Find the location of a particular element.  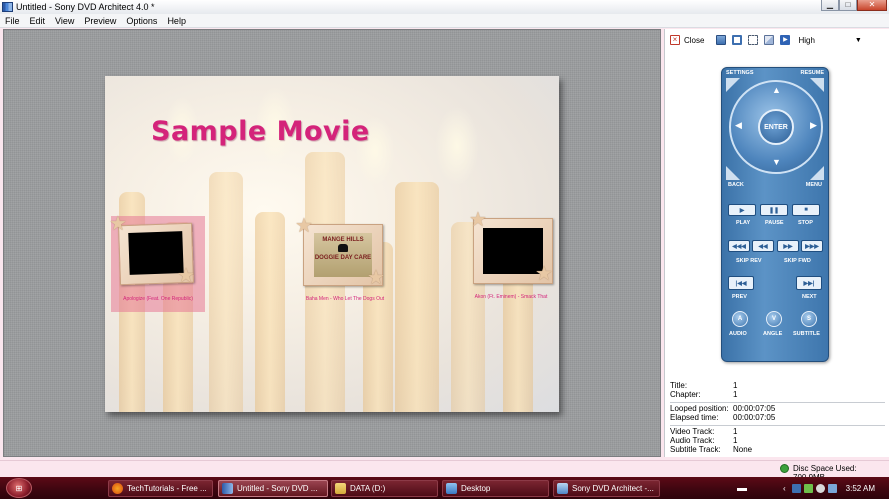

arrow-up-icon: ▲ is located at coordinates (776, 90).